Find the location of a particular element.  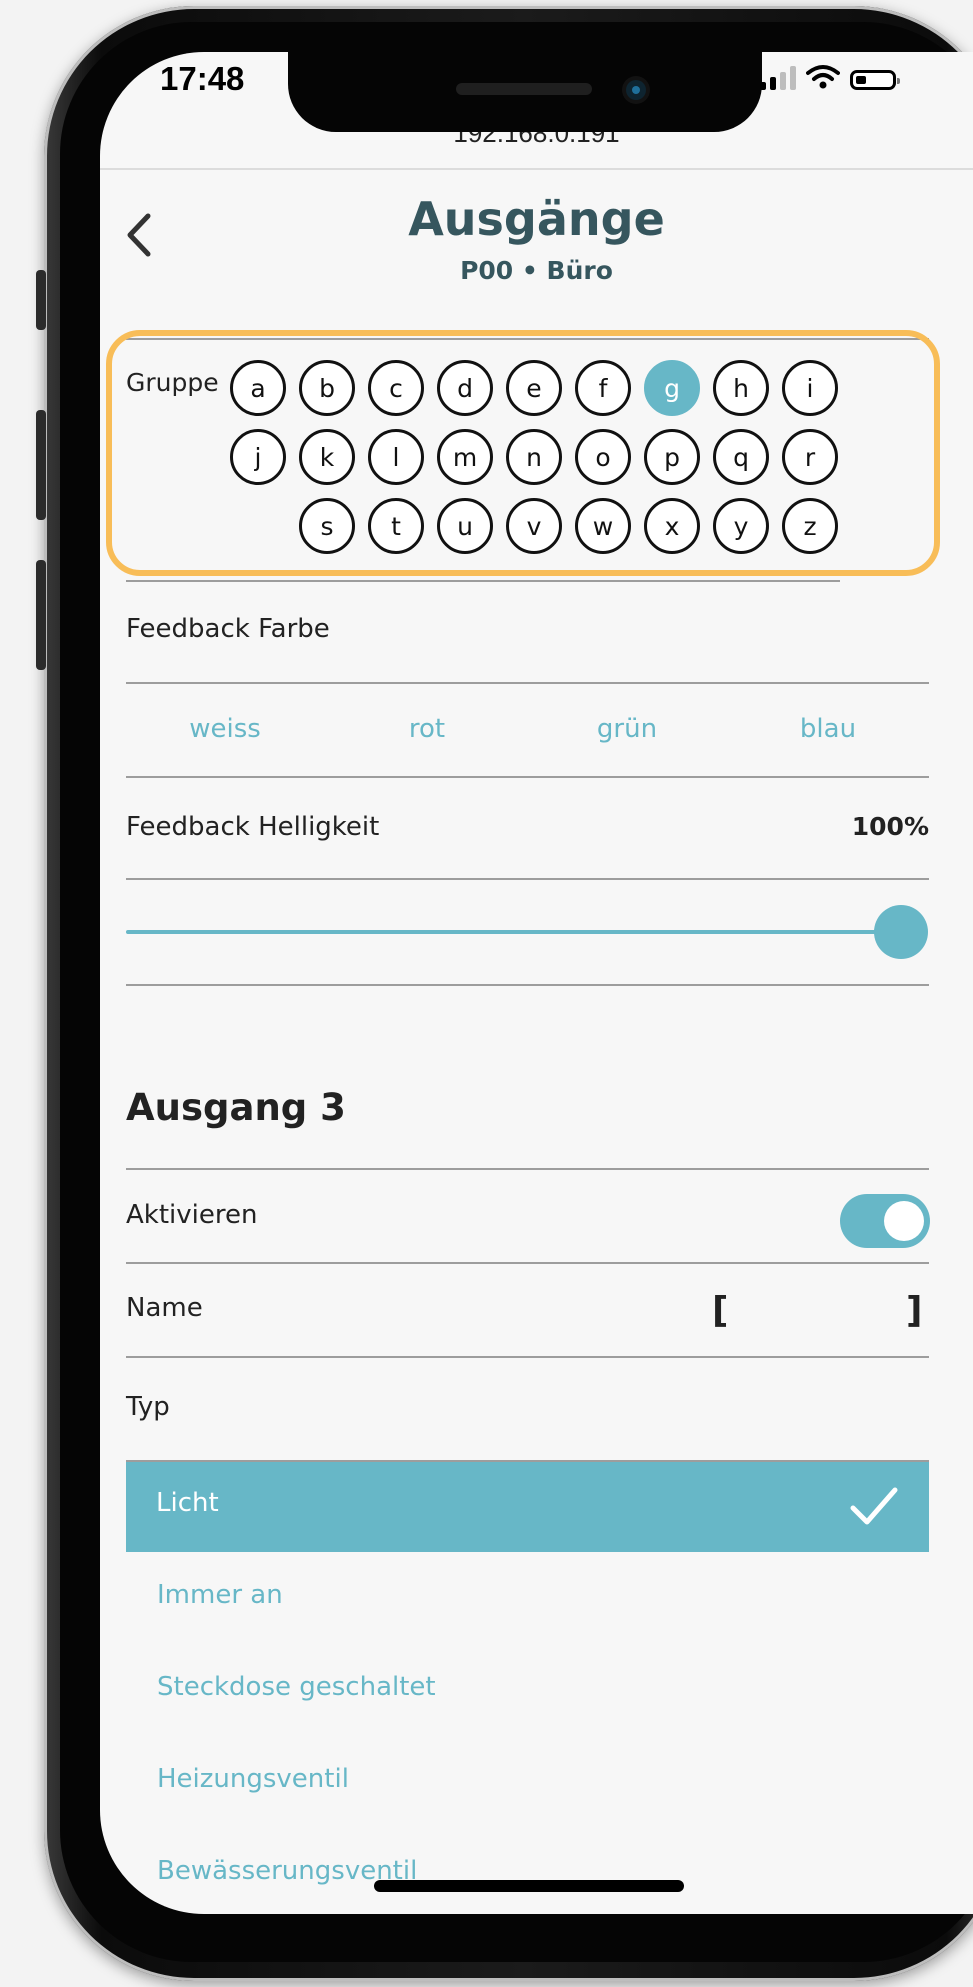

brightness-slider-thumb is located at coordinates (901, 932).